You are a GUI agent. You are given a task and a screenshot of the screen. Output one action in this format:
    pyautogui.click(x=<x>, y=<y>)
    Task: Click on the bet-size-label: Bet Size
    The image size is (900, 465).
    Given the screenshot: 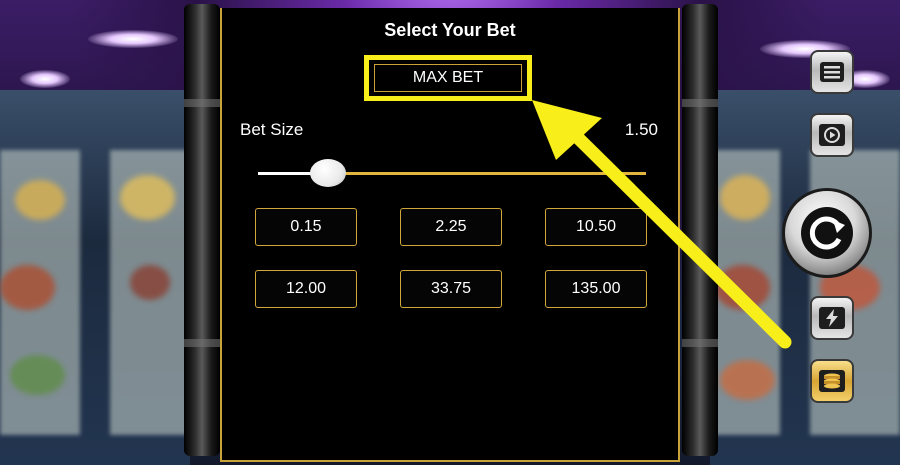 What is the action you would take?
    pyautogui.click(x=272, y=129)
    